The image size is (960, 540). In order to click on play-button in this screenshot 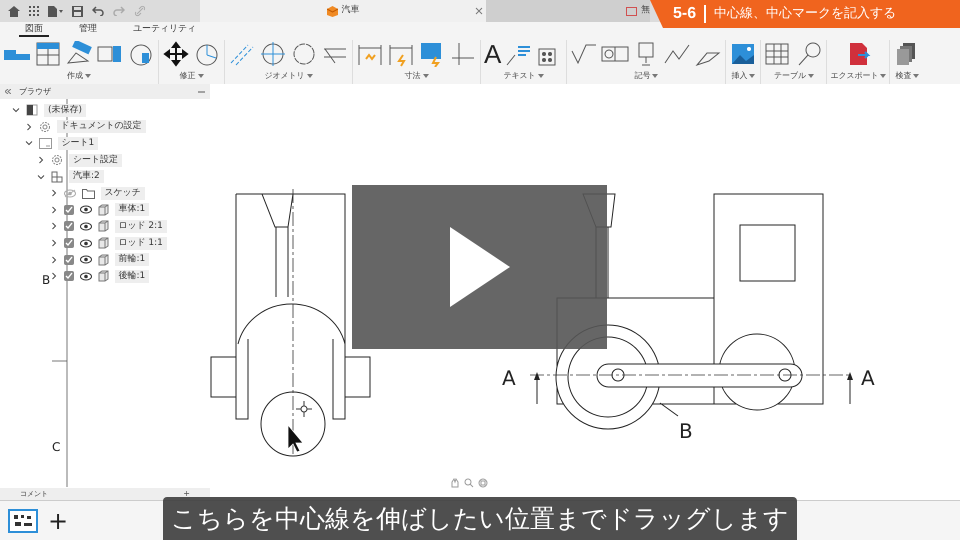, I will do `click(479, 267)`.